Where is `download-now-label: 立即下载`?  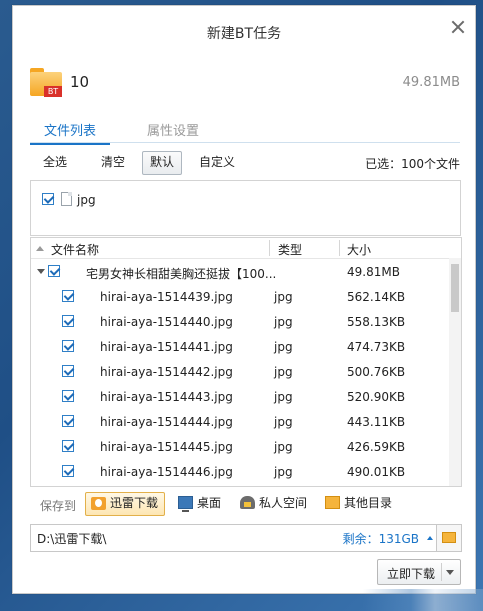 download-now-label: 立即下载 is located at coordinates (411, 574).